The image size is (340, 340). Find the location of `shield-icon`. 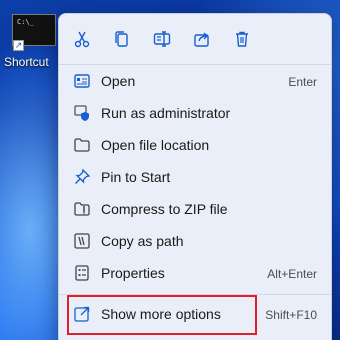

shield-icon is located at coordinates (82, 113).